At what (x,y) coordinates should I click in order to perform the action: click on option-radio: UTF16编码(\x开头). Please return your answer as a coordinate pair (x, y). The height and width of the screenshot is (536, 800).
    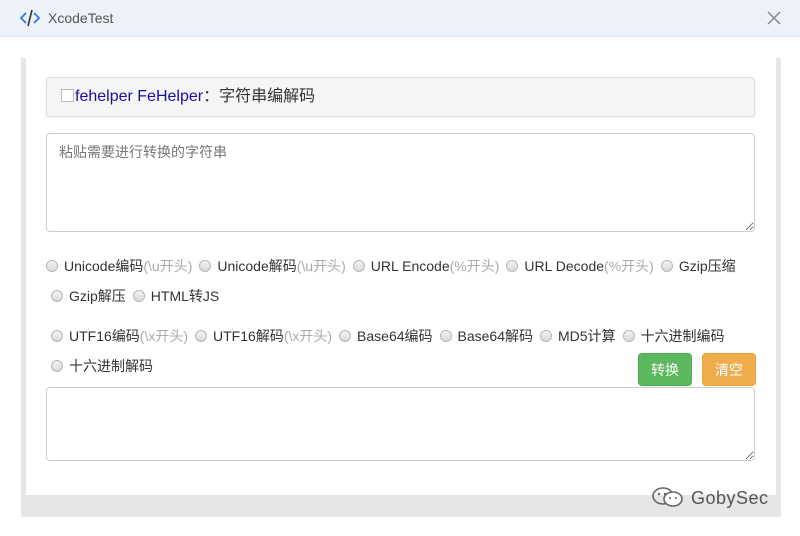
    Looking at the image, I should click on (119, 336).